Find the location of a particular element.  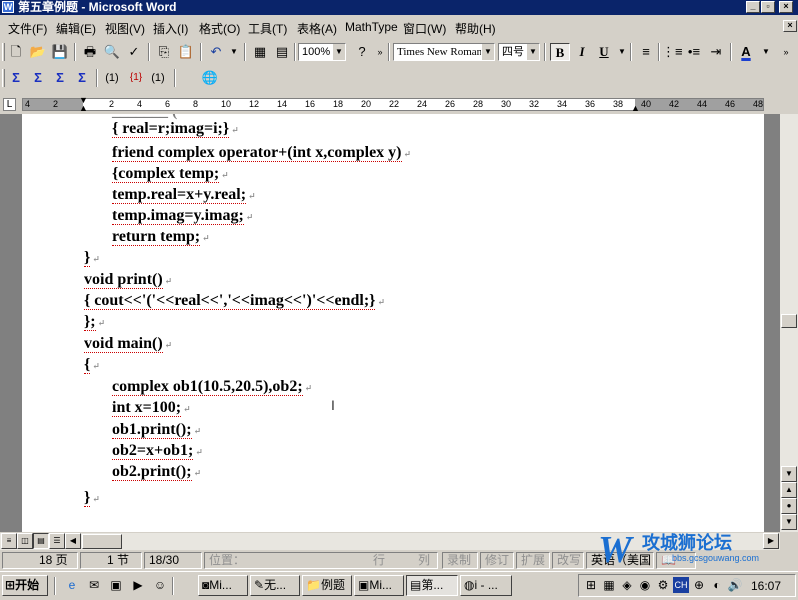

font-color-button: A is located at coordinates (746, 52).